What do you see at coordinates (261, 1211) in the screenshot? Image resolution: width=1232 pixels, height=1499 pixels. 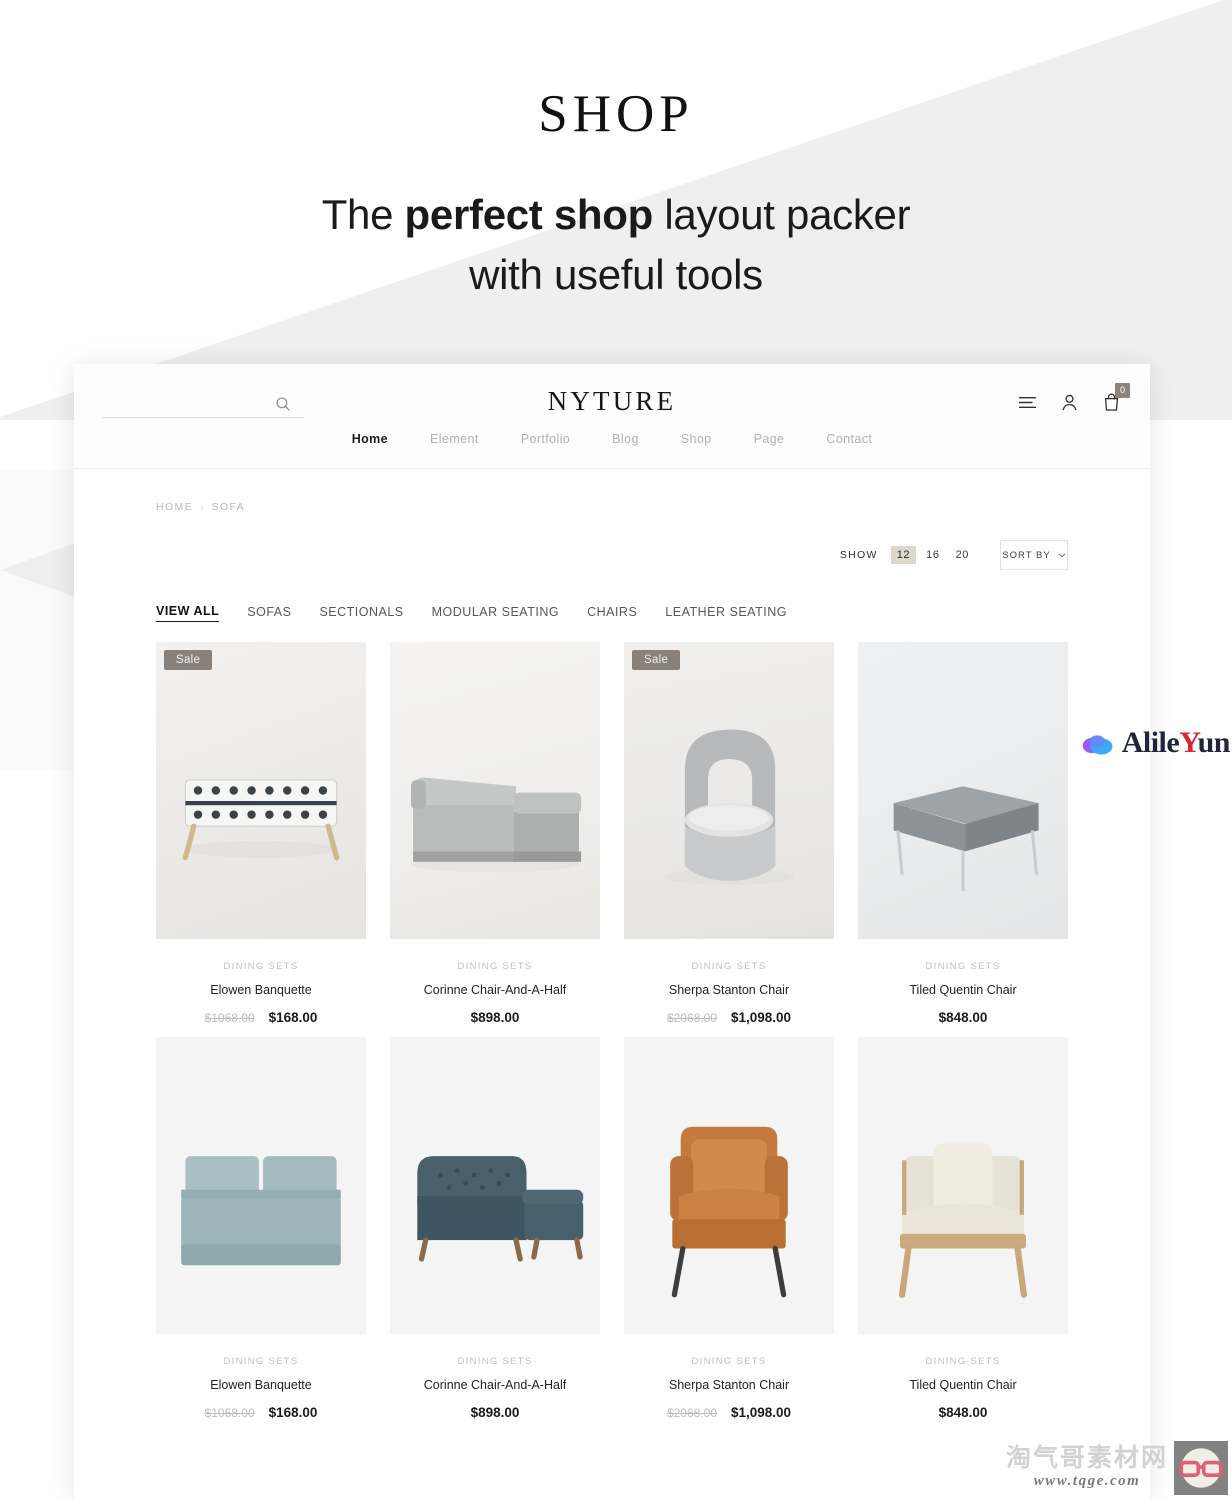 I see `blue-grey-loveseat-icon` at bounding box center [261, 1211].